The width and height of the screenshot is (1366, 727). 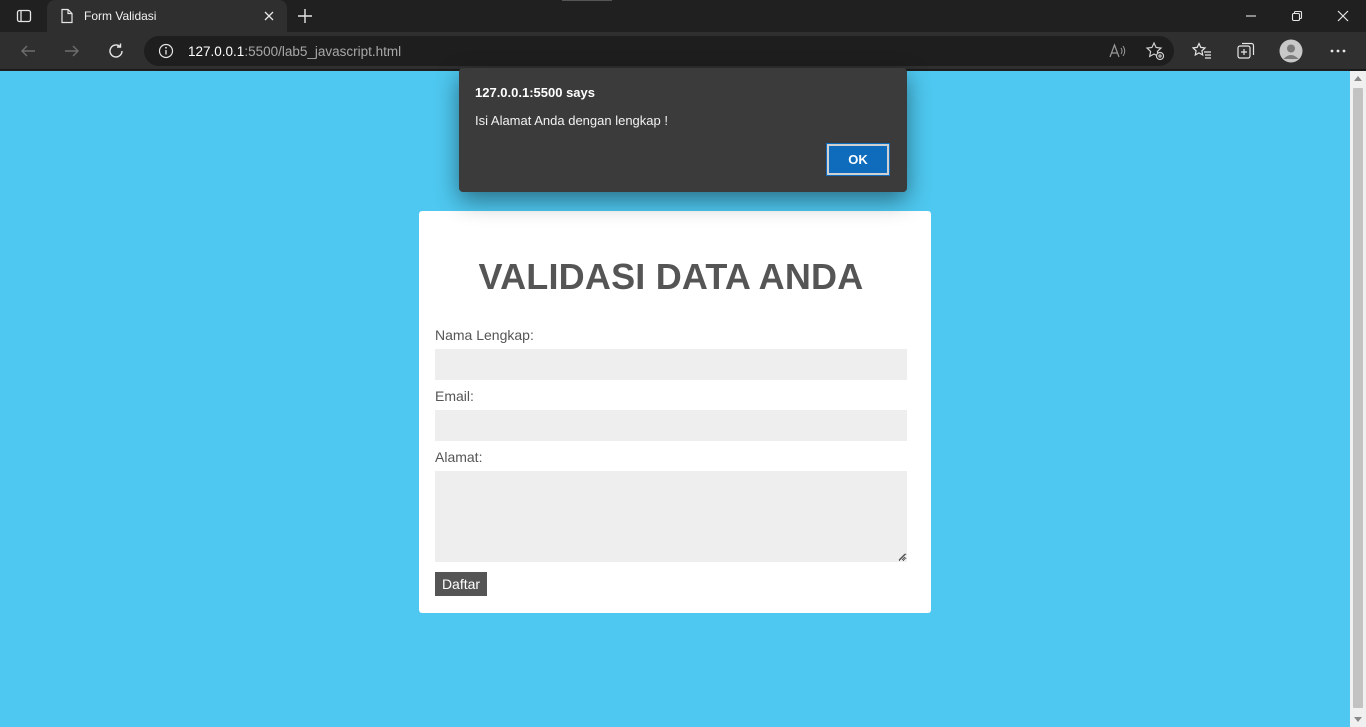 What do you see at coordinates (902, 557) in the screenshot?
I see `resize-grip-icon` at bounding box center [902, 557].